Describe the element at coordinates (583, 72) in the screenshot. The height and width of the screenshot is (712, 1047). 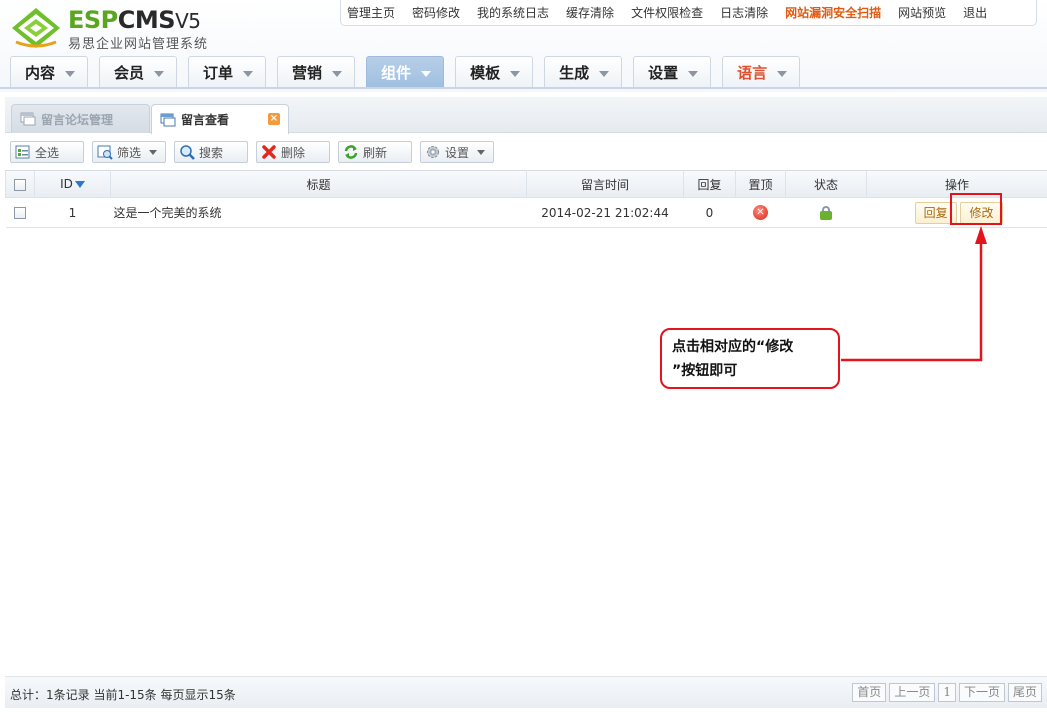
I see `menu-generate: 生成` at that location.